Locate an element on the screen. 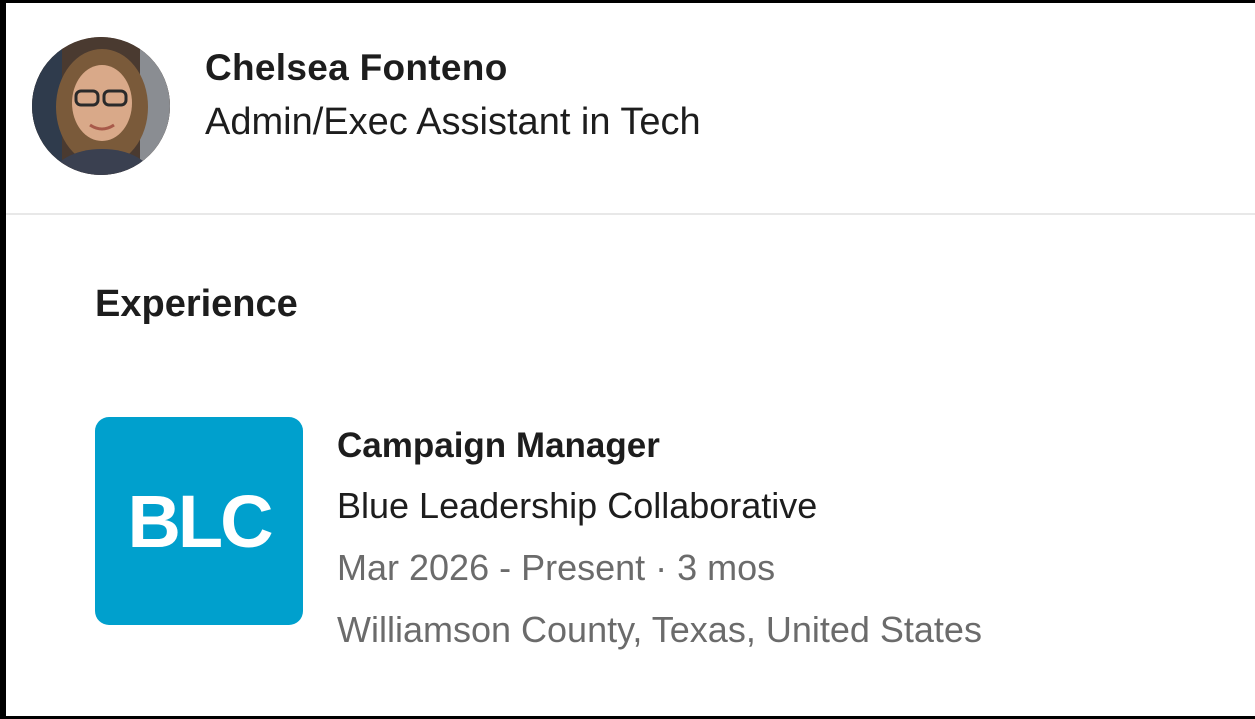 Image resolution: width=1255 pixels, height=719 pixels. avatar-photo is located at coordinates (101, 106).